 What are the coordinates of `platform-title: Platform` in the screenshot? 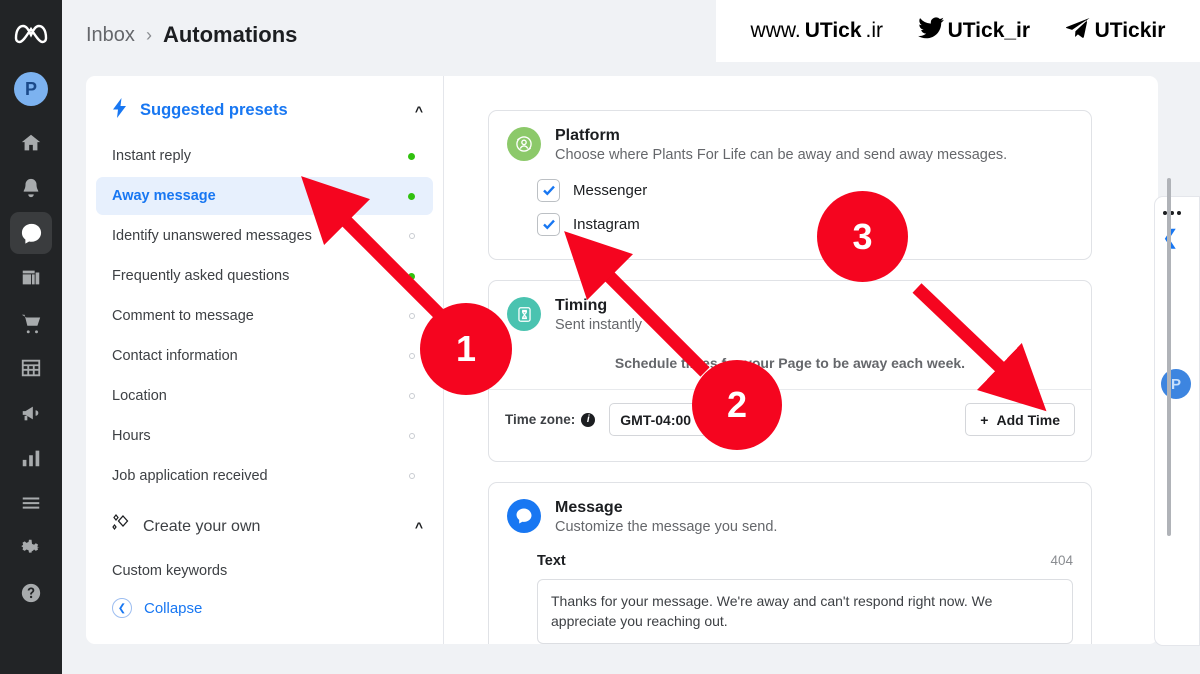 It's located at (587, 135).